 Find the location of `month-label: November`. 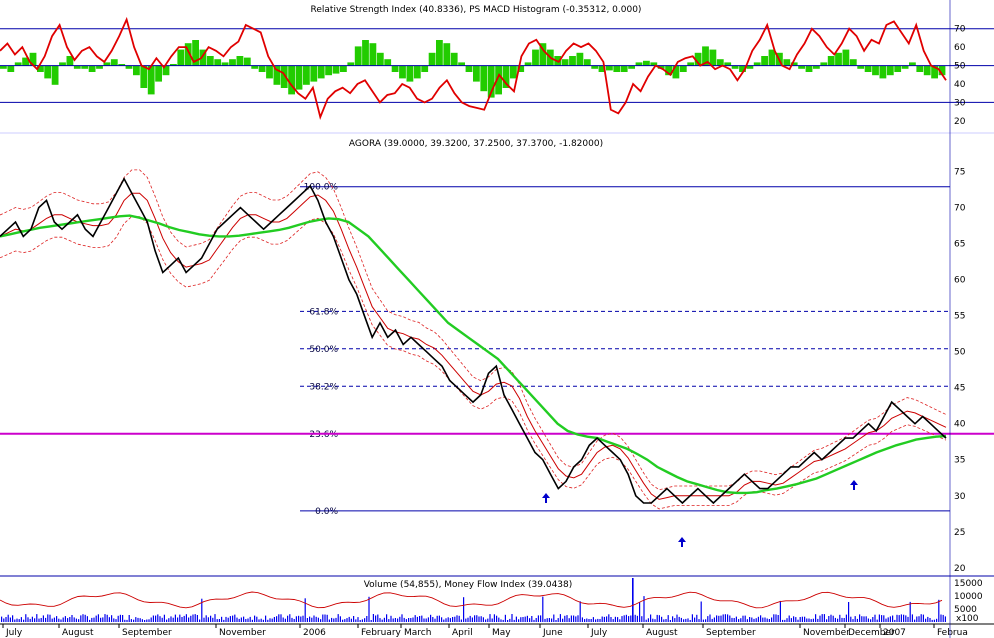

month-label: November is located at coordinates (242, 633).